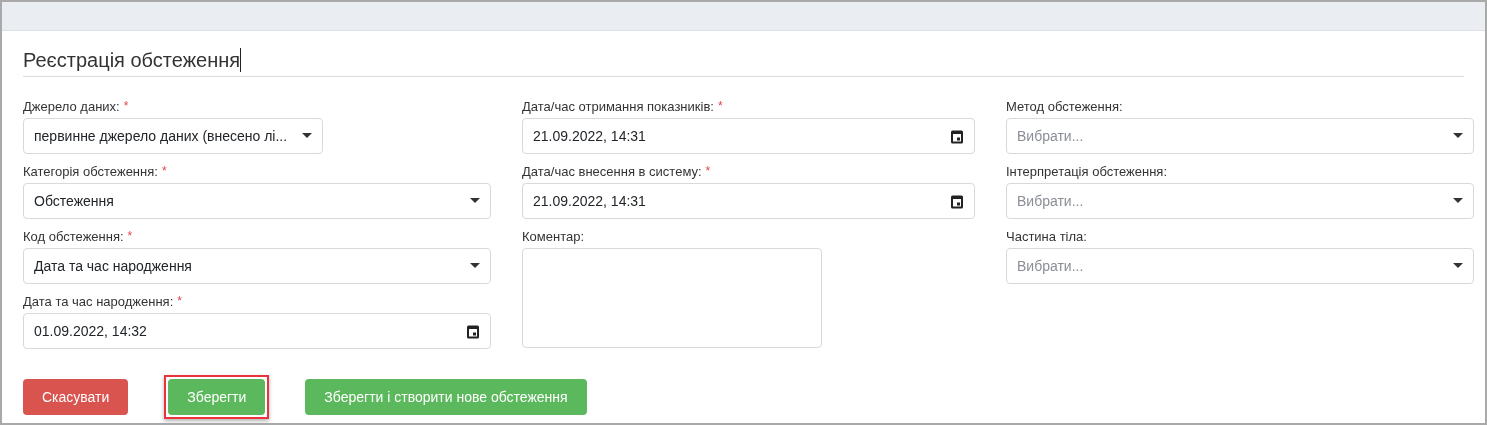 The width and height of the screenshot is (1487, 425). Describe the element at coordinates (73, 237) in the screenshot. I see `field-label: Код обстеження:` at that location.